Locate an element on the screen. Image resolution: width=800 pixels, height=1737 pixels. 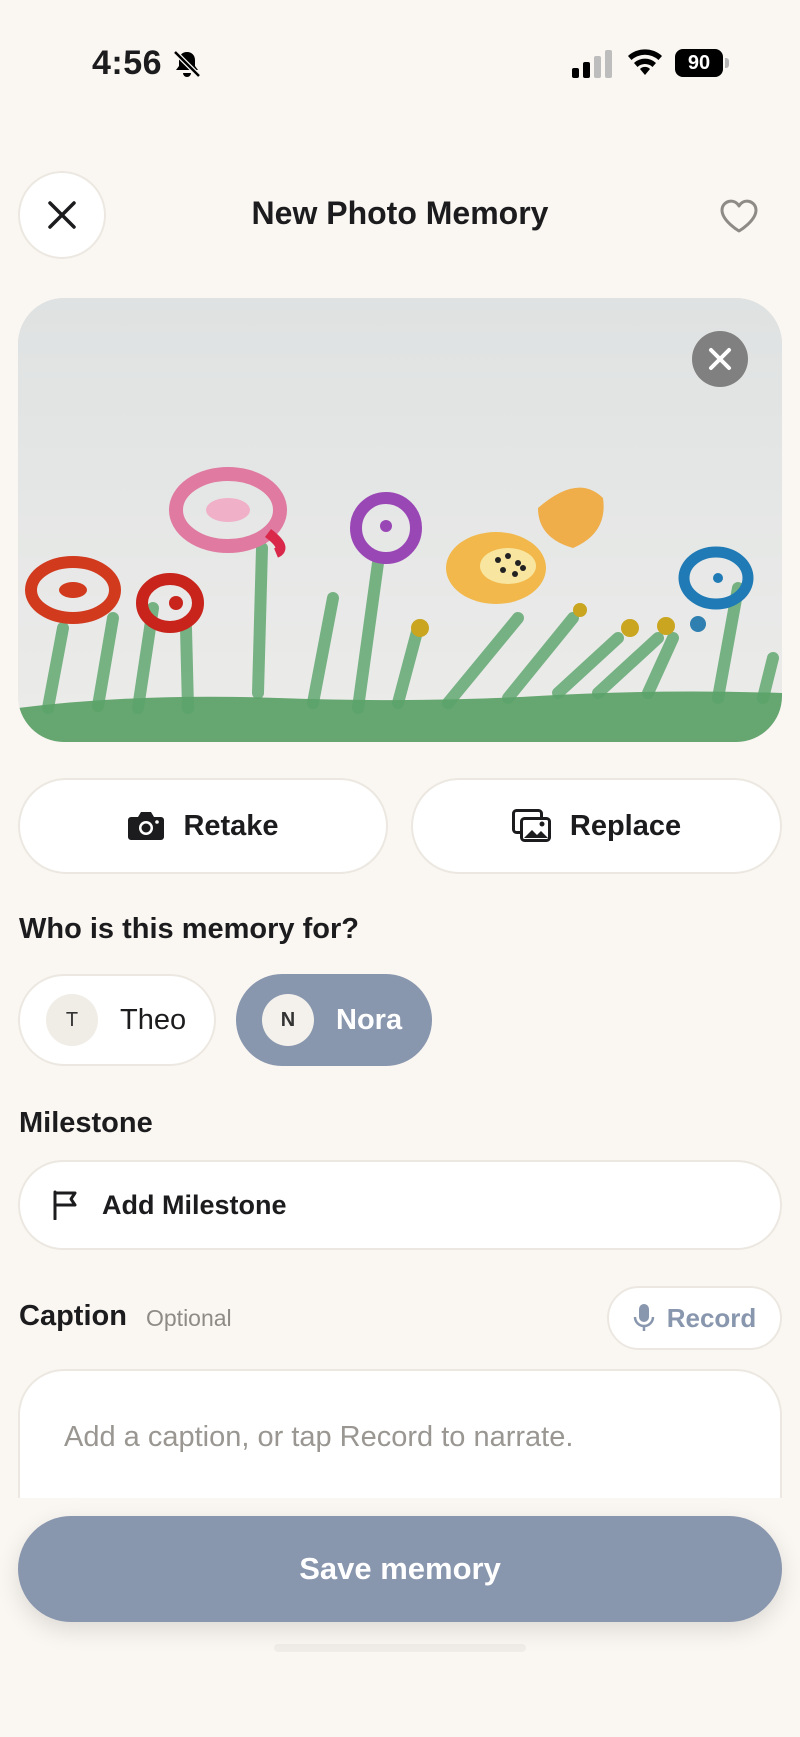
child-chip-nora: N Nora is located at coordinates (334, 1020).